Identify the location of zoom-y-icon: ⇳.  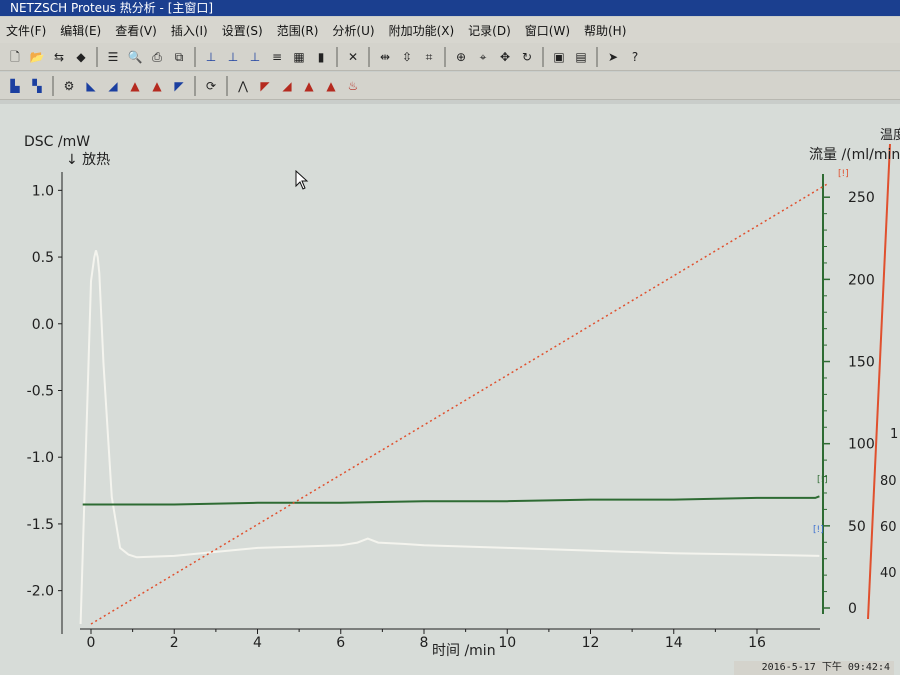
(407, 57).